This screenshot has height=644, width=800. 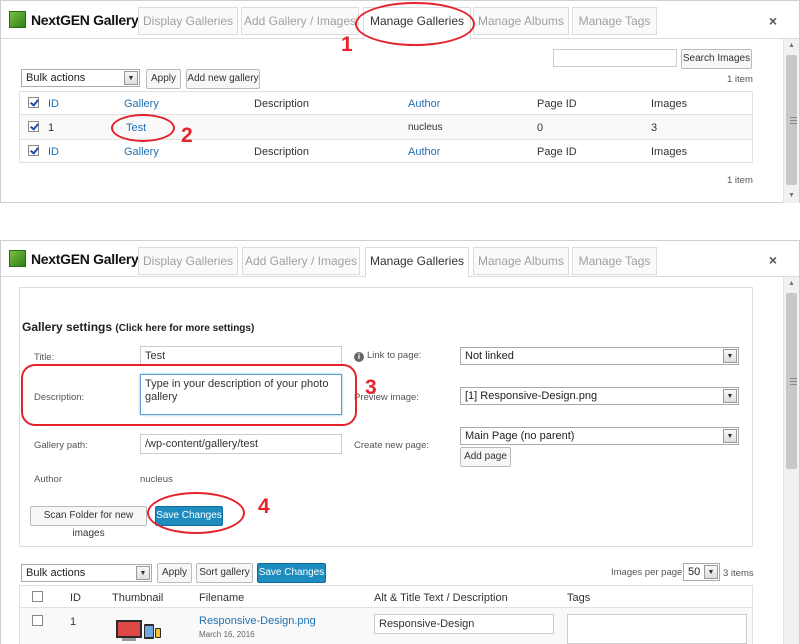 I want to click on image-apply-button: Apply, so click(x=174, y=573).